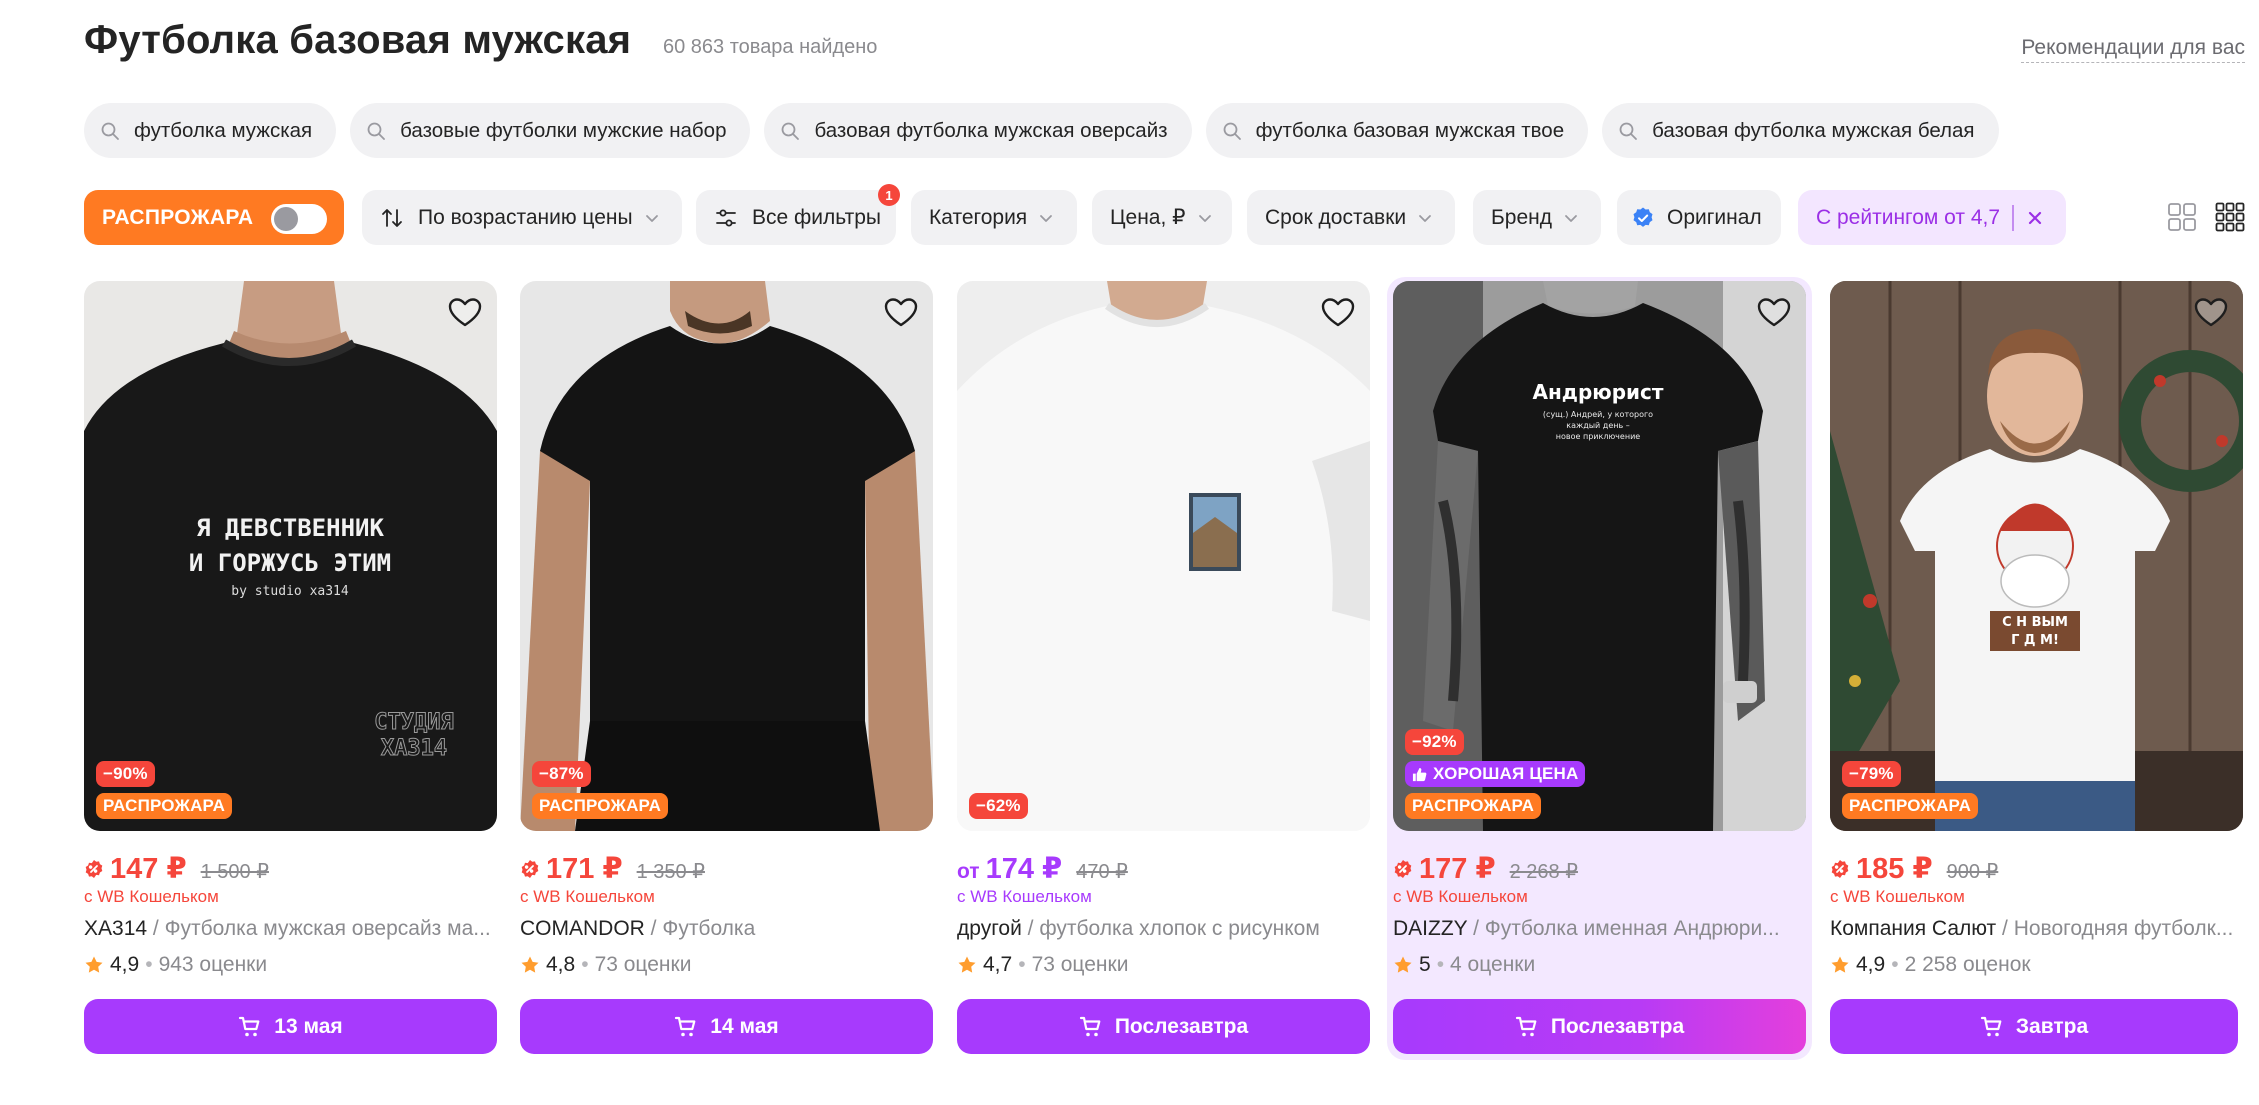  What do you see at coordinates (290, 1026) in the screenshot?
I see `add-to-cart-button: 13 мая` at bounding box center [290, 1026].